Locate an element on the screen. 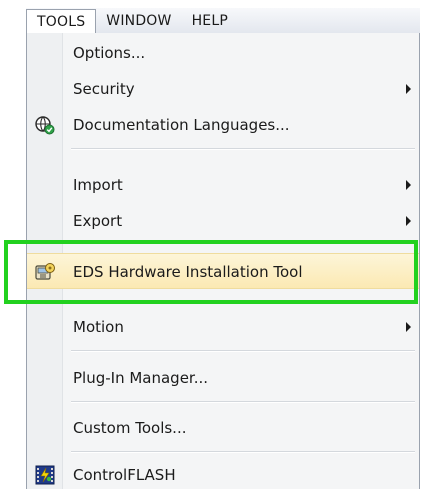  controlflash-icon is located at coordinates (45, 475).